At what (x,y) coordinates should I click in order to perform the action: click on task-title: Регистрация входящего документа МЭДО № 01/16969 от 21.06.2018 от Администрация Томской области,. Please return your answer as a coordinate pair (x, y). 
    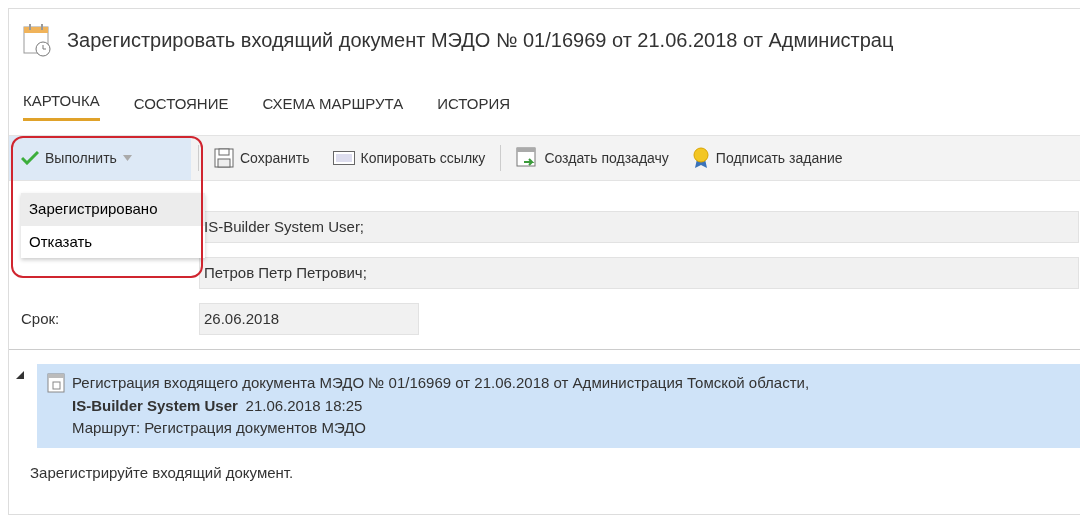
    Looking at the image, I should click on (441, 383).